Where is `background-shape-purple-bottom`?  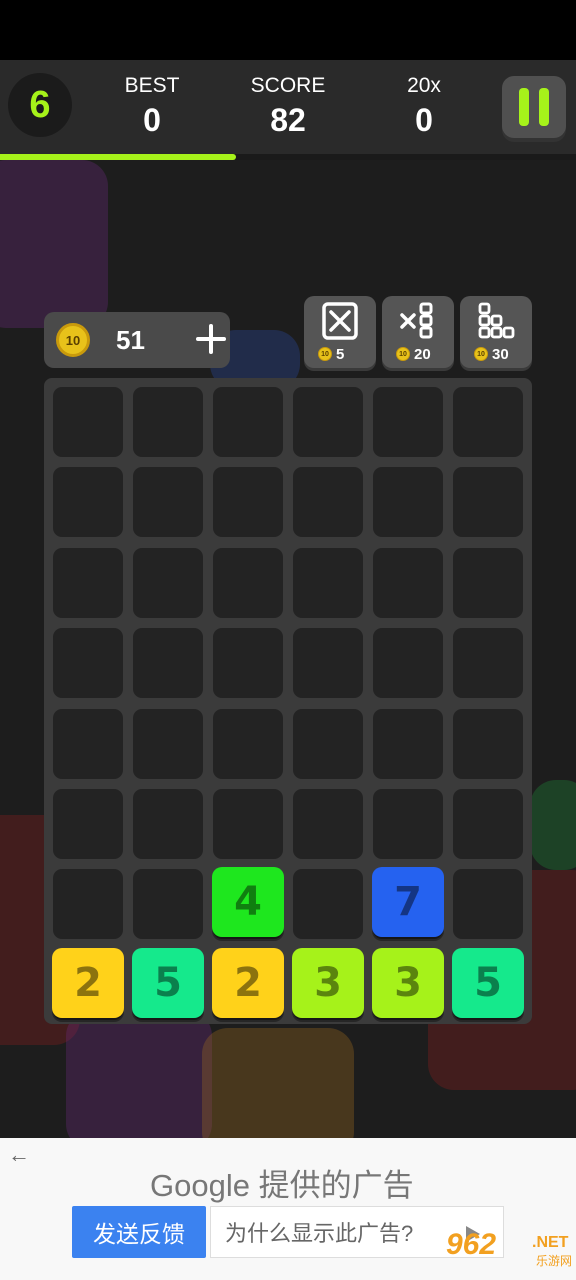
background-shape-purple-bottom is located at coordinates (139, 1080).